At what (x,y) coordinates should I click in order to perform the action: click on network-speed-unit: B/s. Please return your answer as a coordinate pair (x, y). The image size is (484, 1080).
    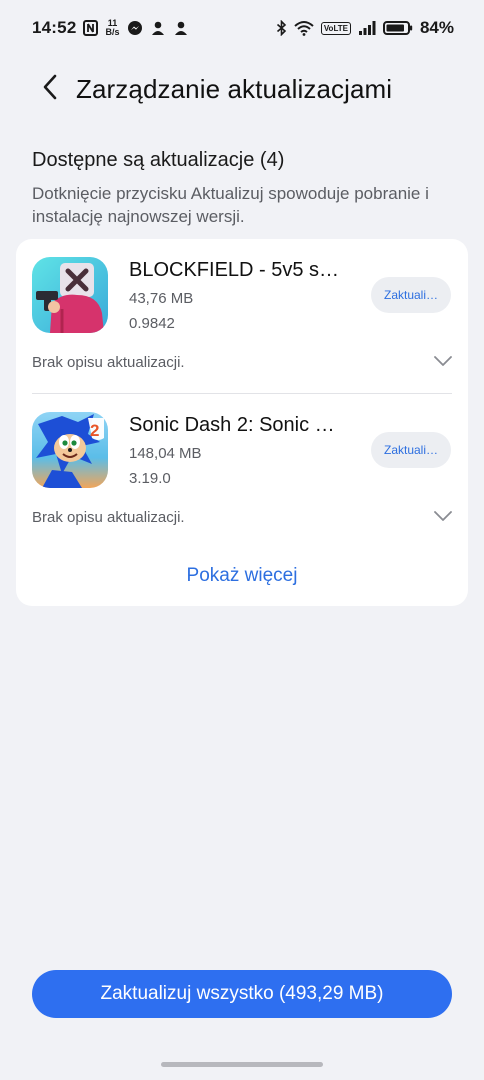
    Looking at the image, I should click on (112, 32).